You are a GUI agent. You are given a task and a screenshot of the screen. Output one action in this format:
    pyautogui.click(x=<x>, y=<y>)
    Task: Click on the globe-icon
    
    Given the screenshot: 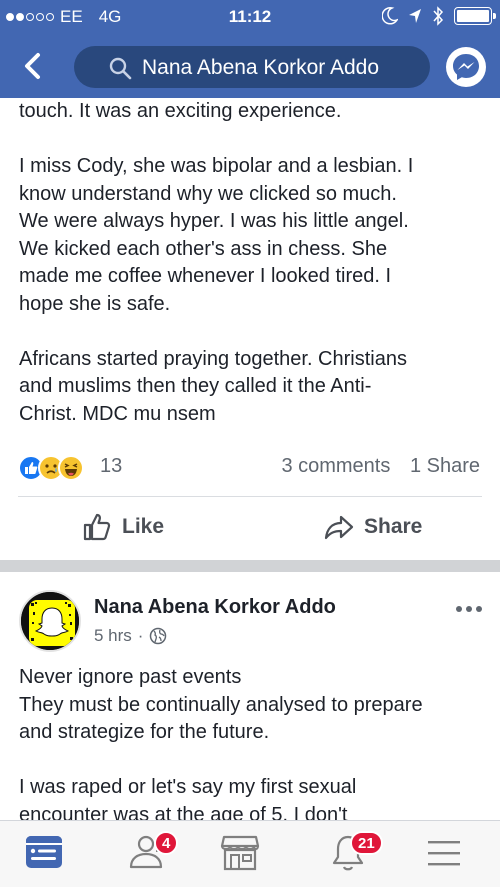 What is the action you would take?
    pyautogui.click(x=158, y=636)
    